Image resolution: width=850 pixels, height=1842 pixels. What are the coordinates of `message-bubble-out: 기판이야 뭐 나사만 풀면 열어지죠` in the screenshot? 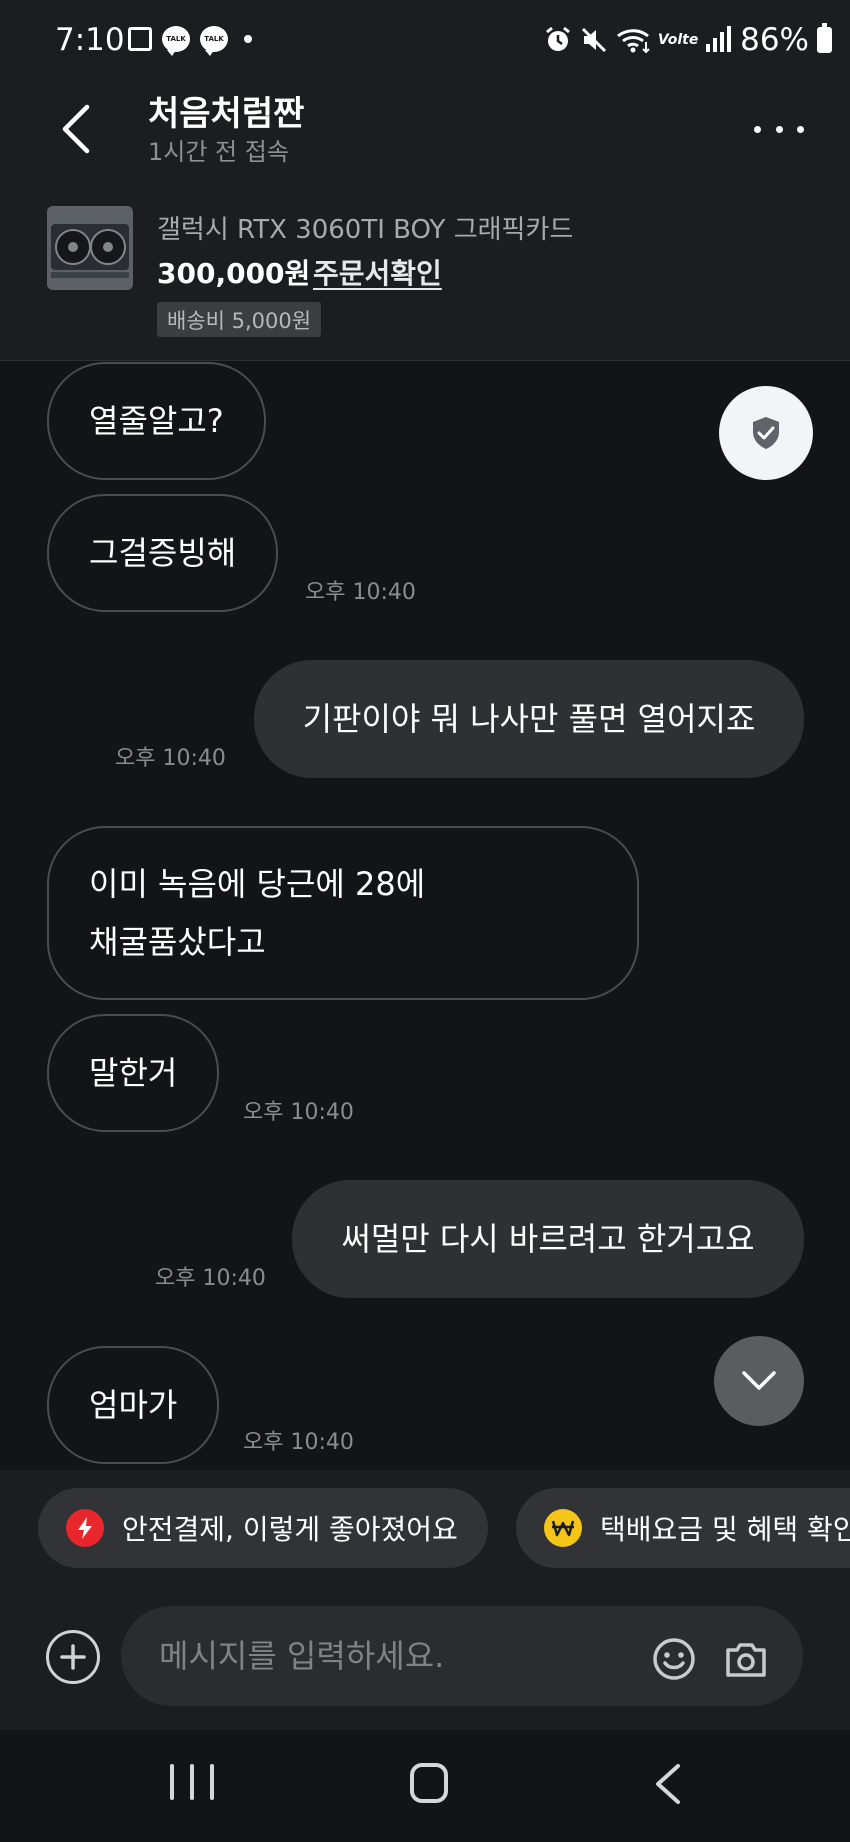 It's located at (529, 719).